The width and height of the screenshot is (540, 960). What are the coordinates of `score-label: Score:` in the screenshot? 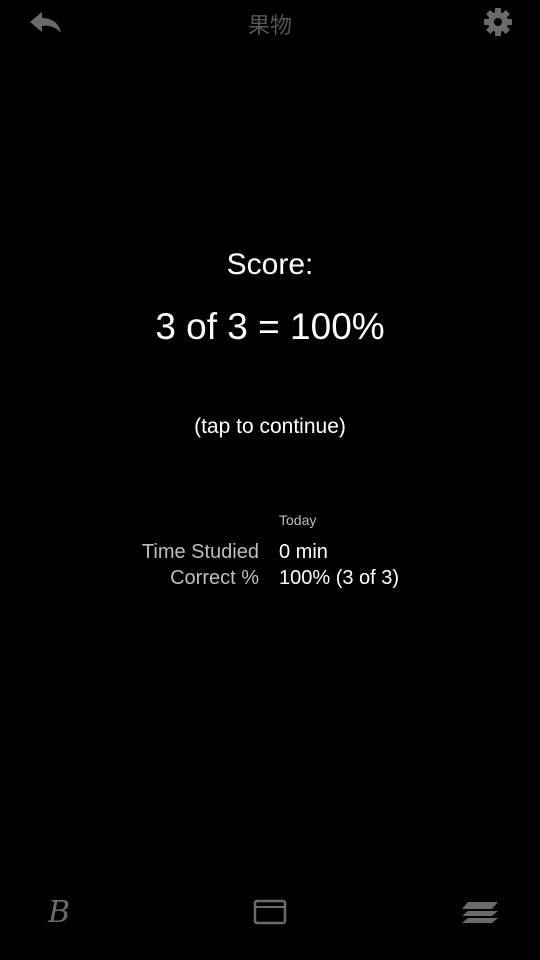 It's located at (270, 264).